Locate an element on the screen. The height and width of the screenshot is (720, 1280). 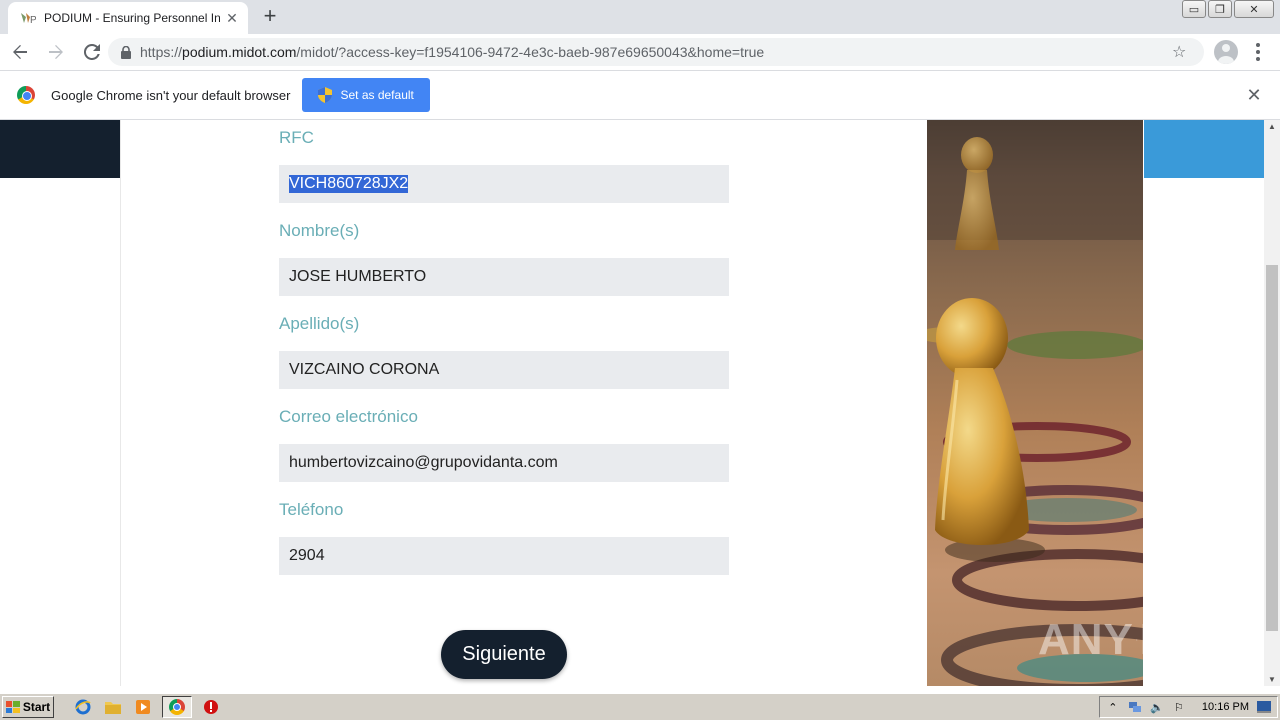
apellido-value: VIZCAINO CORONA is located at coordinates (364, 369).